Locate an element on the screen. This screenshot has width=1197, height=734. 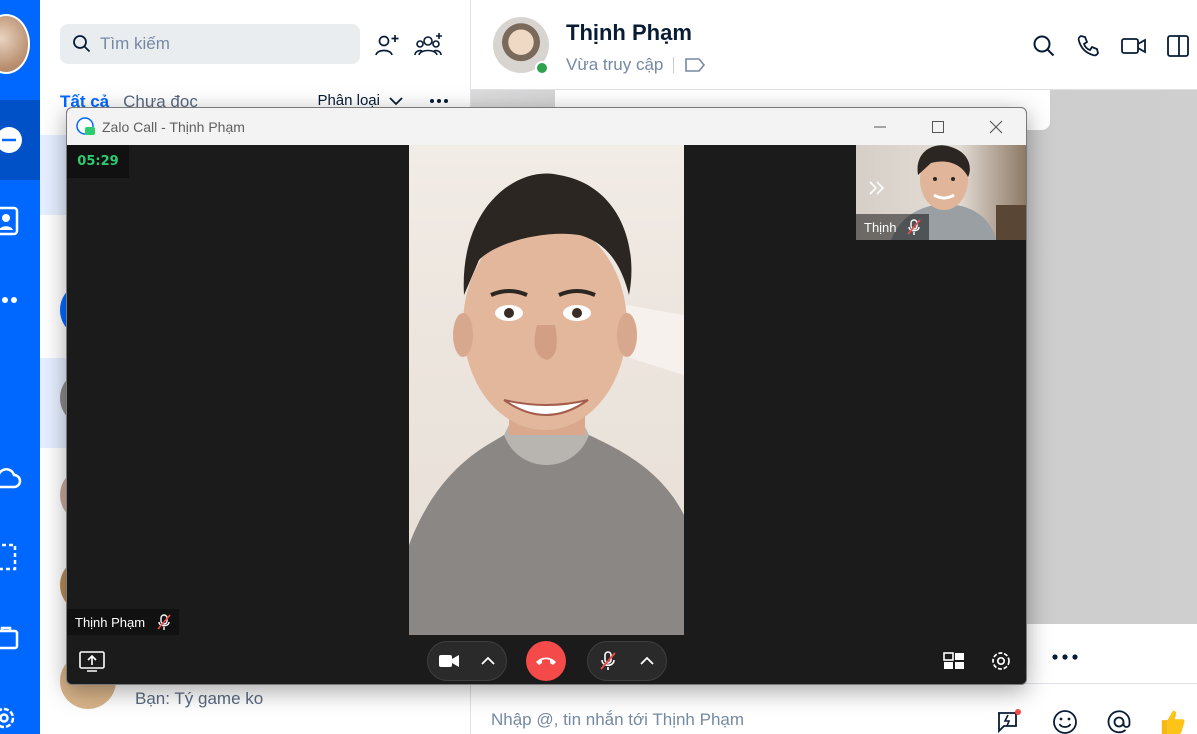
more-nav-item is located at coordinates (20, 300).